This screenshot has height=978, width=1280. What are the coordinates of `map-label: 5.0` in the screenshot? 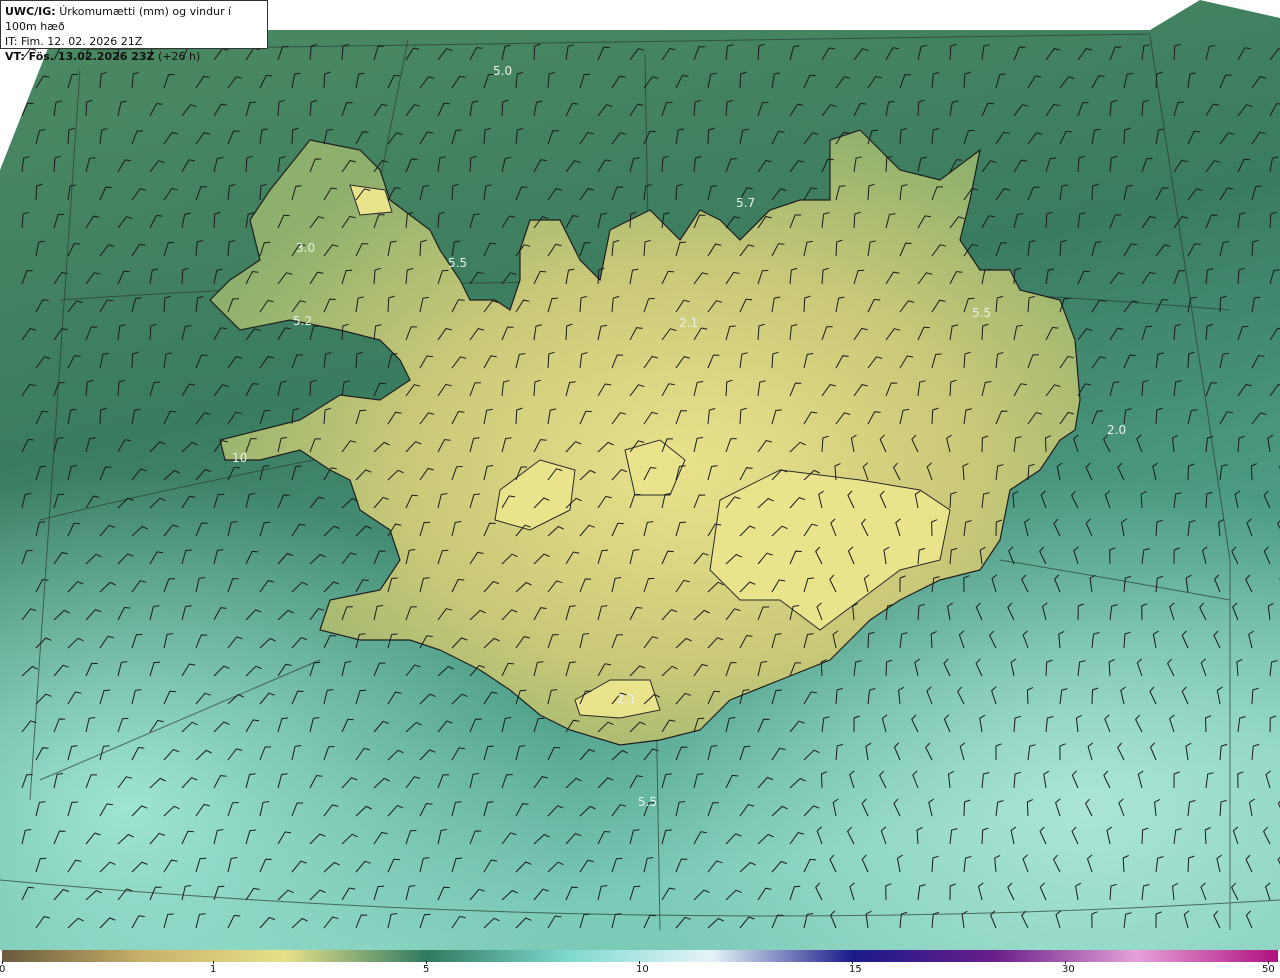 It's located at (502, 71).